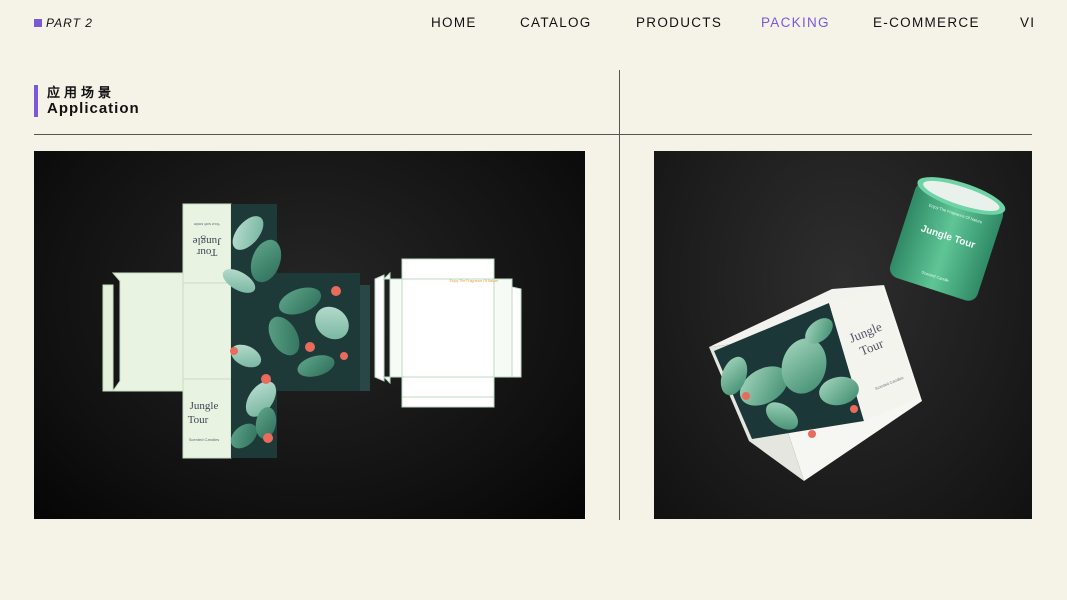  What do you see at coordinates (679, 22) in the screenshot?
I see `nav-products: PRODUCTS` at bounding box center [679, 22].